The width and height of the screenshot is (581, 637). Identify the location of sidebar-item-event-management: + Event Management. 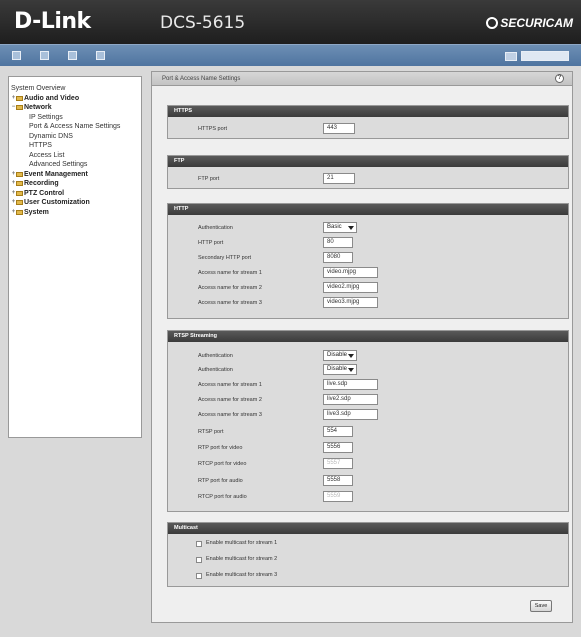
(76, 175).